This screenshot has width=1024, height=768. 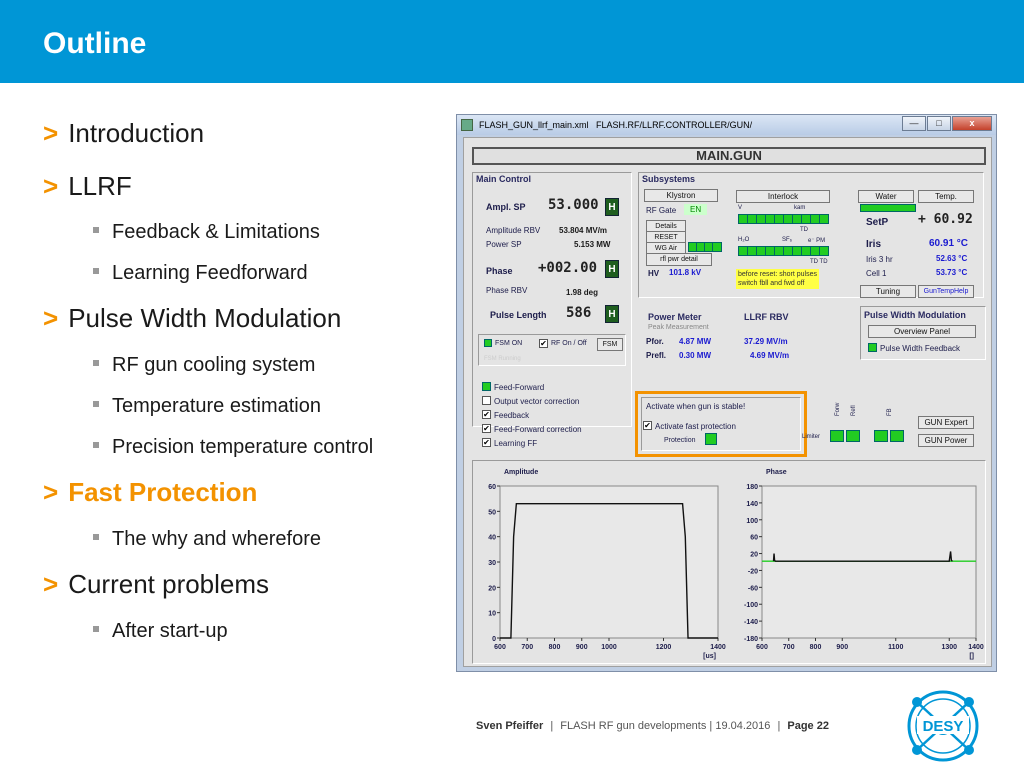 What do you see at coordinates (946, 291) in the screenshot?
I see `guntemphelp-button: GunTempHelp` at bounding box center [946, 291].